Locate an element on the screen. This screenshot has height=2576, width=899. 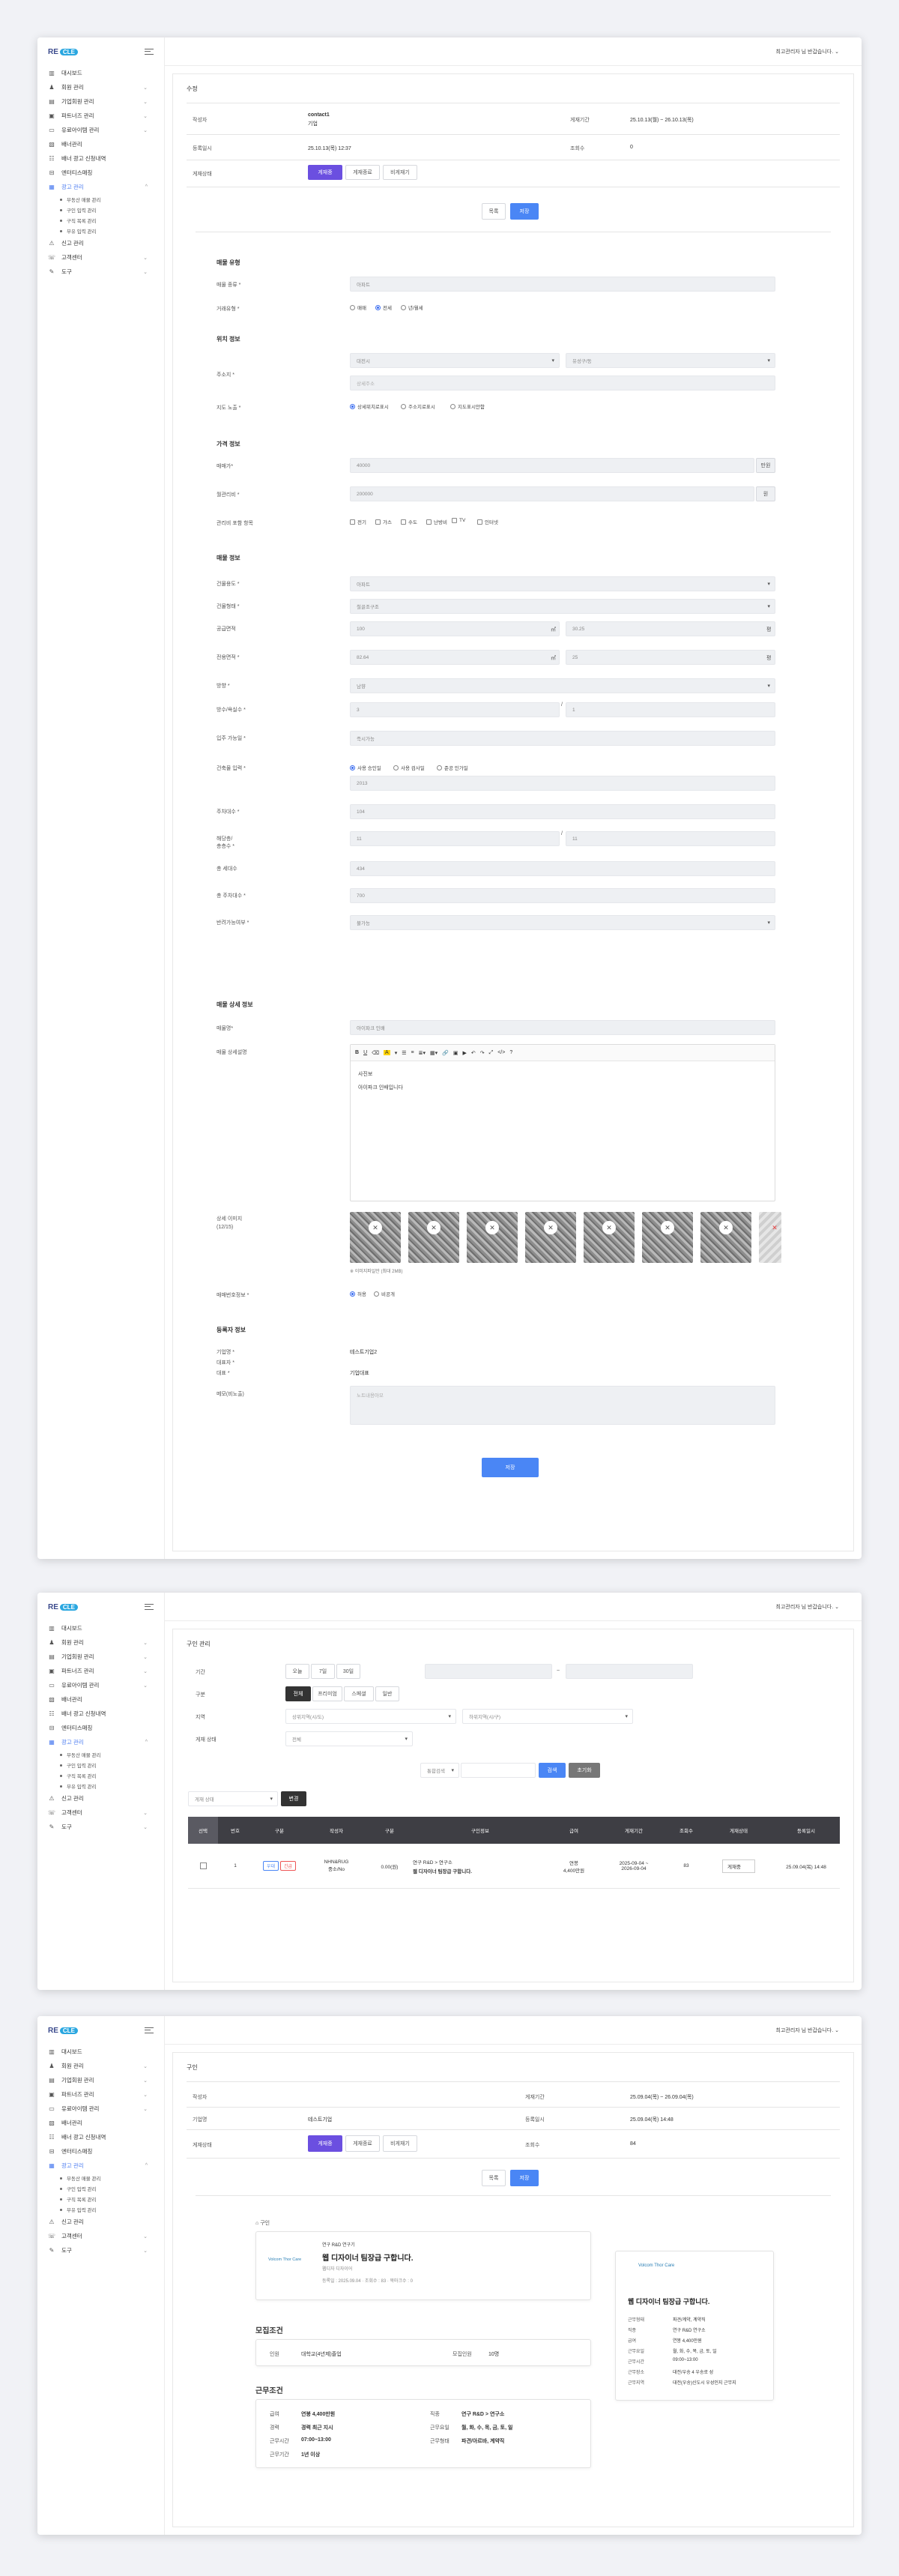
incl-checkbox: 가스 is located at coordinates (383, 521).